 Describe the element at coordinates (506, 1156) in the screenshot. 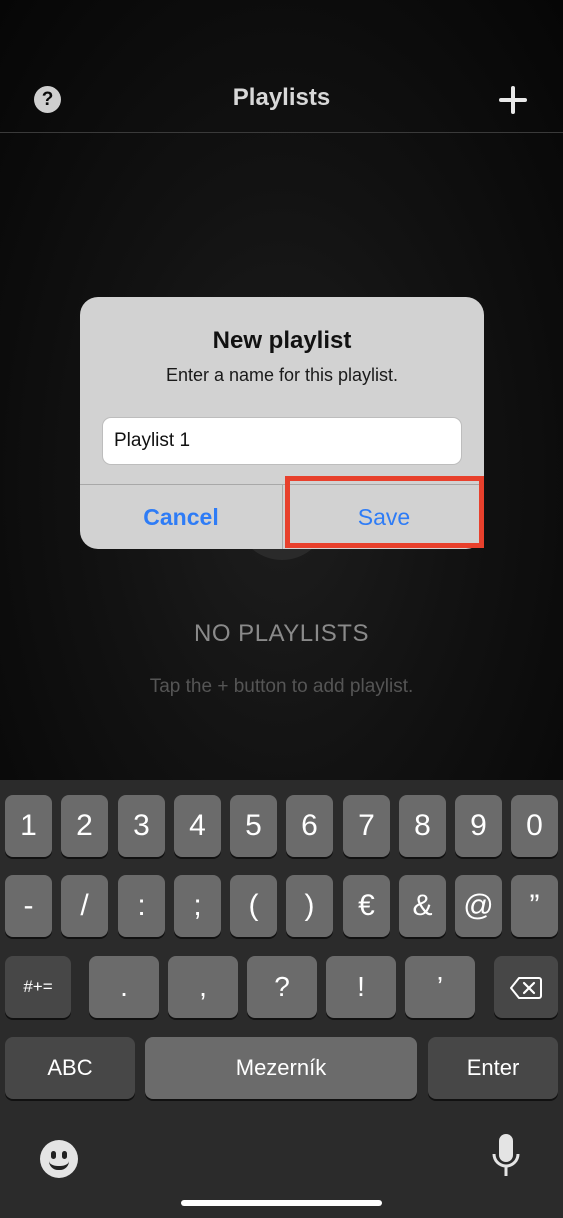

I see `microphone-icon` at that location.